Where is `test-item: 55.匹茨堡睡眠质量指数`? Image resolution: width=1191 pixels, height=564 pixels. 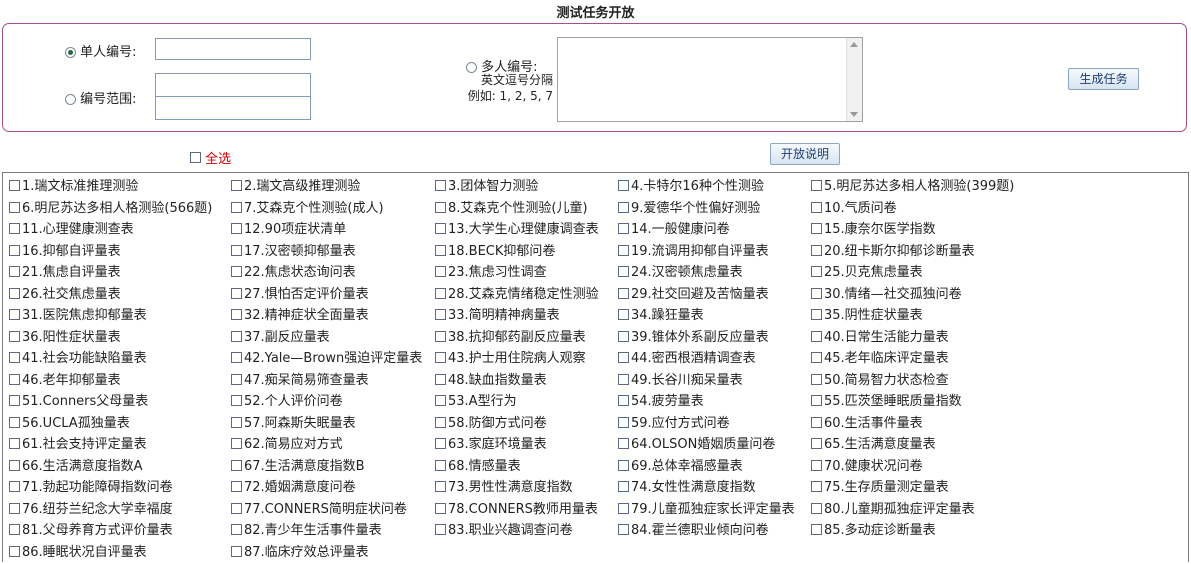
test-item: 55.匹茨堡睡眠质量指数 is located at coordinates (886, 402).